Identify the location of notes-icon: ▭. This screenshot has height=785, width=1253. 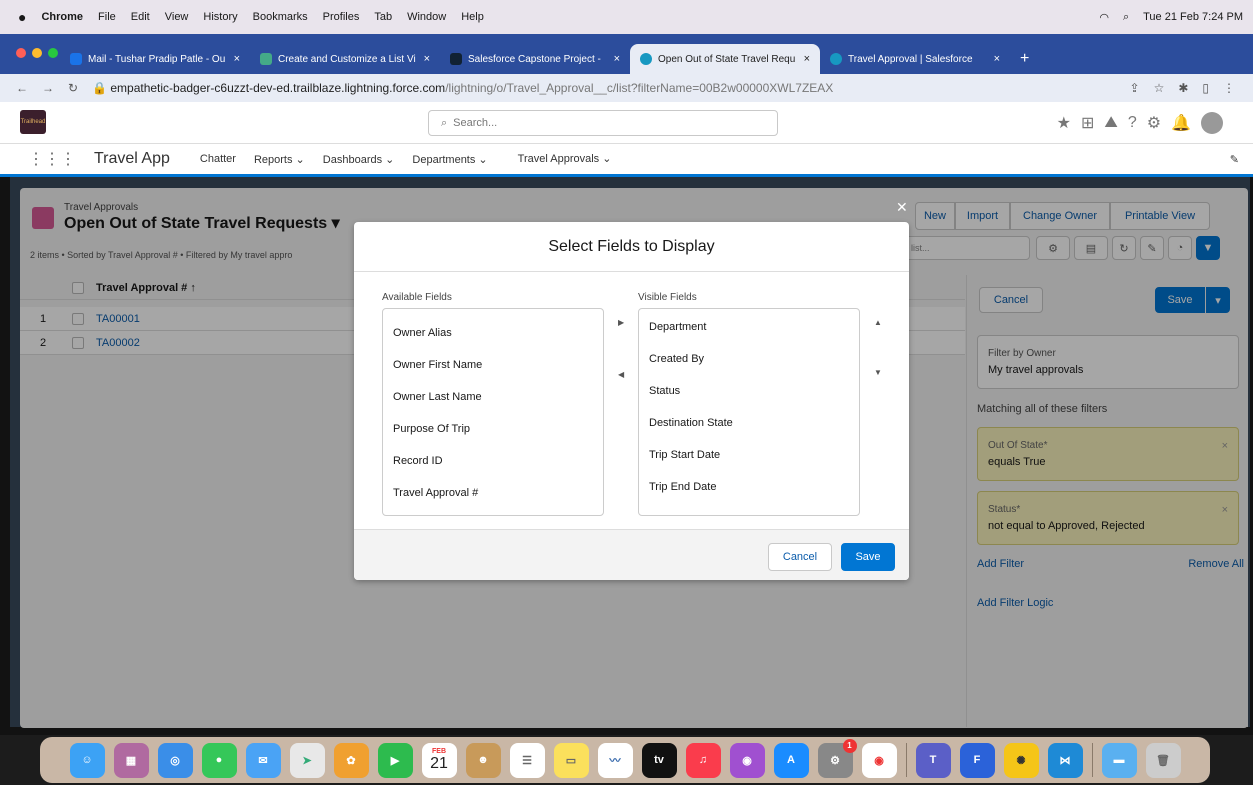
(571, 760).